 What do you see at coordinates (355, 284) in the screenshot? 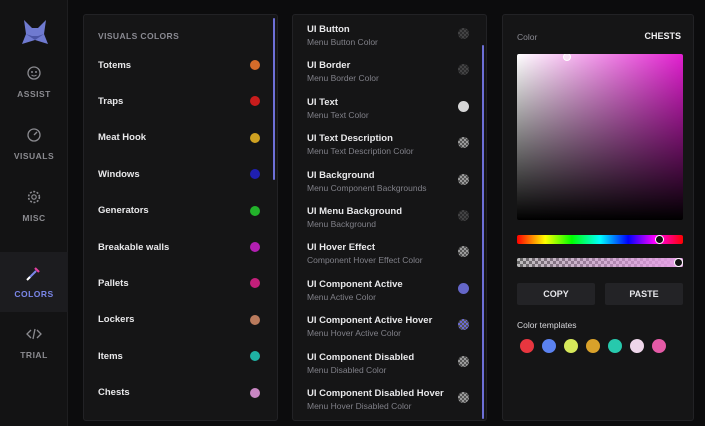
I see `ui-color-label: UI Component Active` at bounding box center [355, 284].